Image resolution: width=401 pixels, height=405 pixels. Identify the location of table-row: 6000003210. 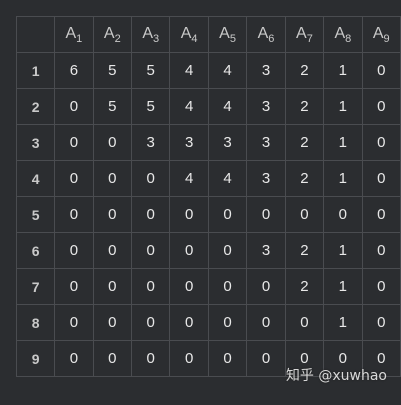
(208, 250).